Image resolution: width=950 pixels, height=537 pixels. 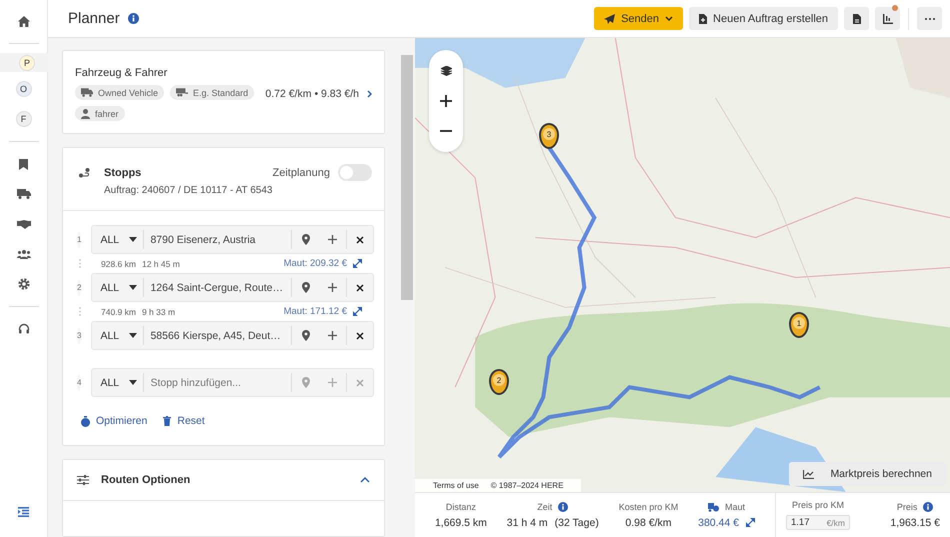 I want to click on scheduling-toggle, so click(x=355, y=172).